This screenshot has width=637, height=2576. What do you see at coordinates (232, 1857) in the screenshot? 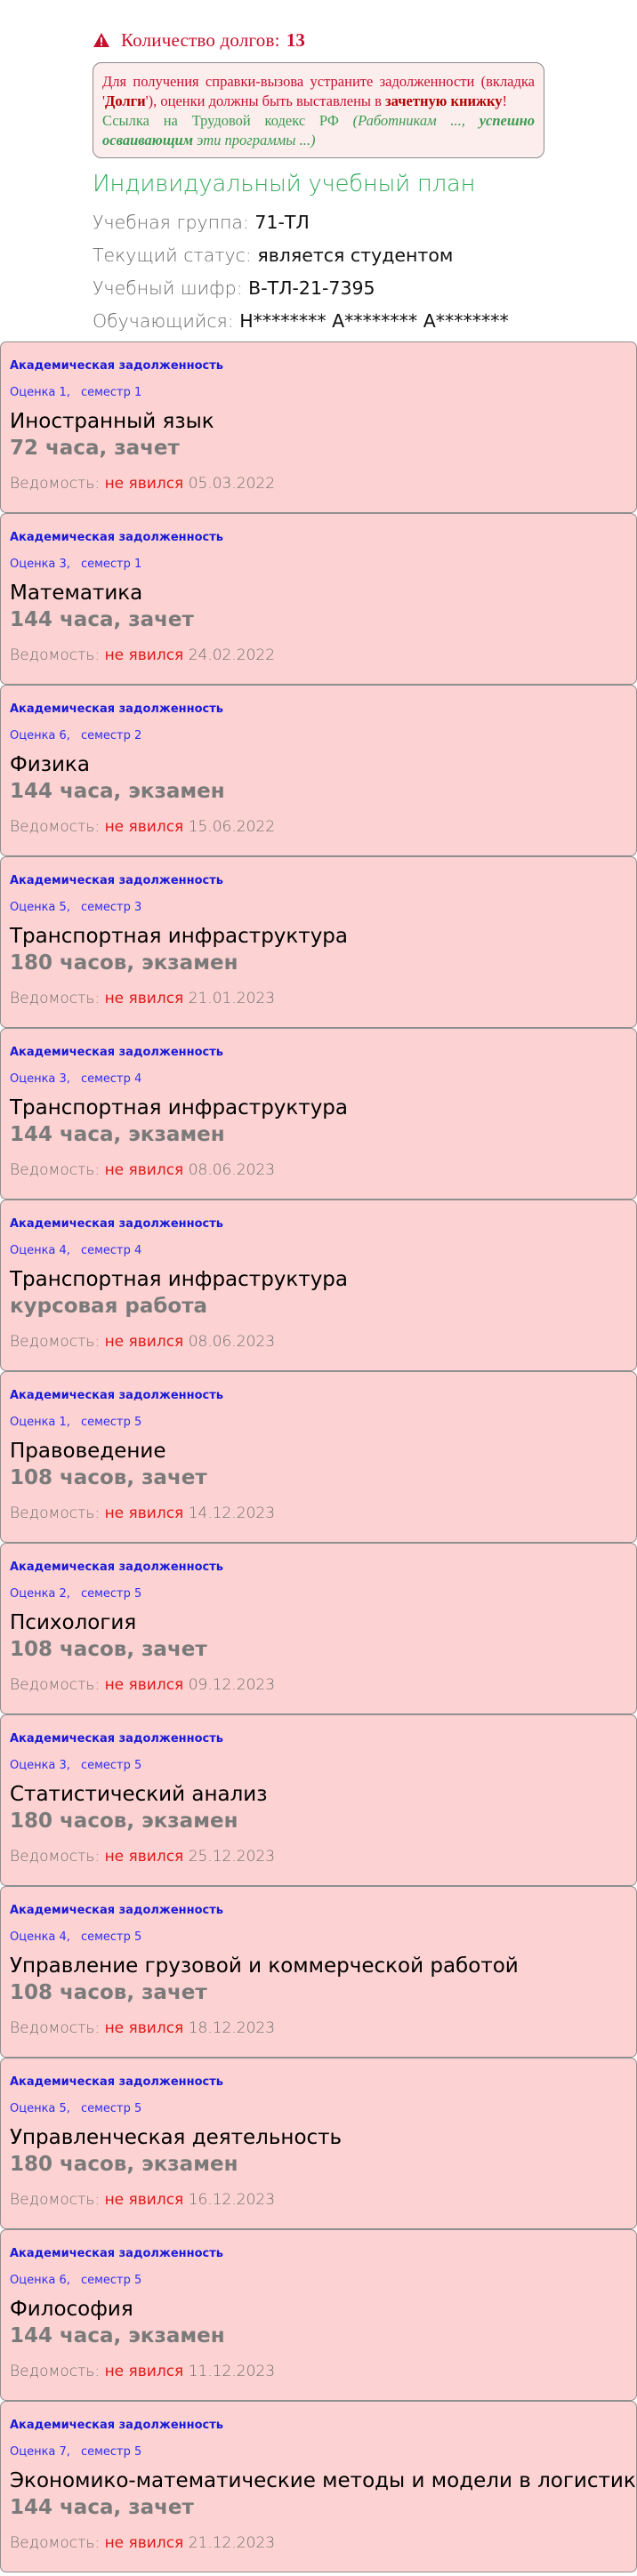
I see `card-date: 25.12.2023` at bounding box center [232, 1857].